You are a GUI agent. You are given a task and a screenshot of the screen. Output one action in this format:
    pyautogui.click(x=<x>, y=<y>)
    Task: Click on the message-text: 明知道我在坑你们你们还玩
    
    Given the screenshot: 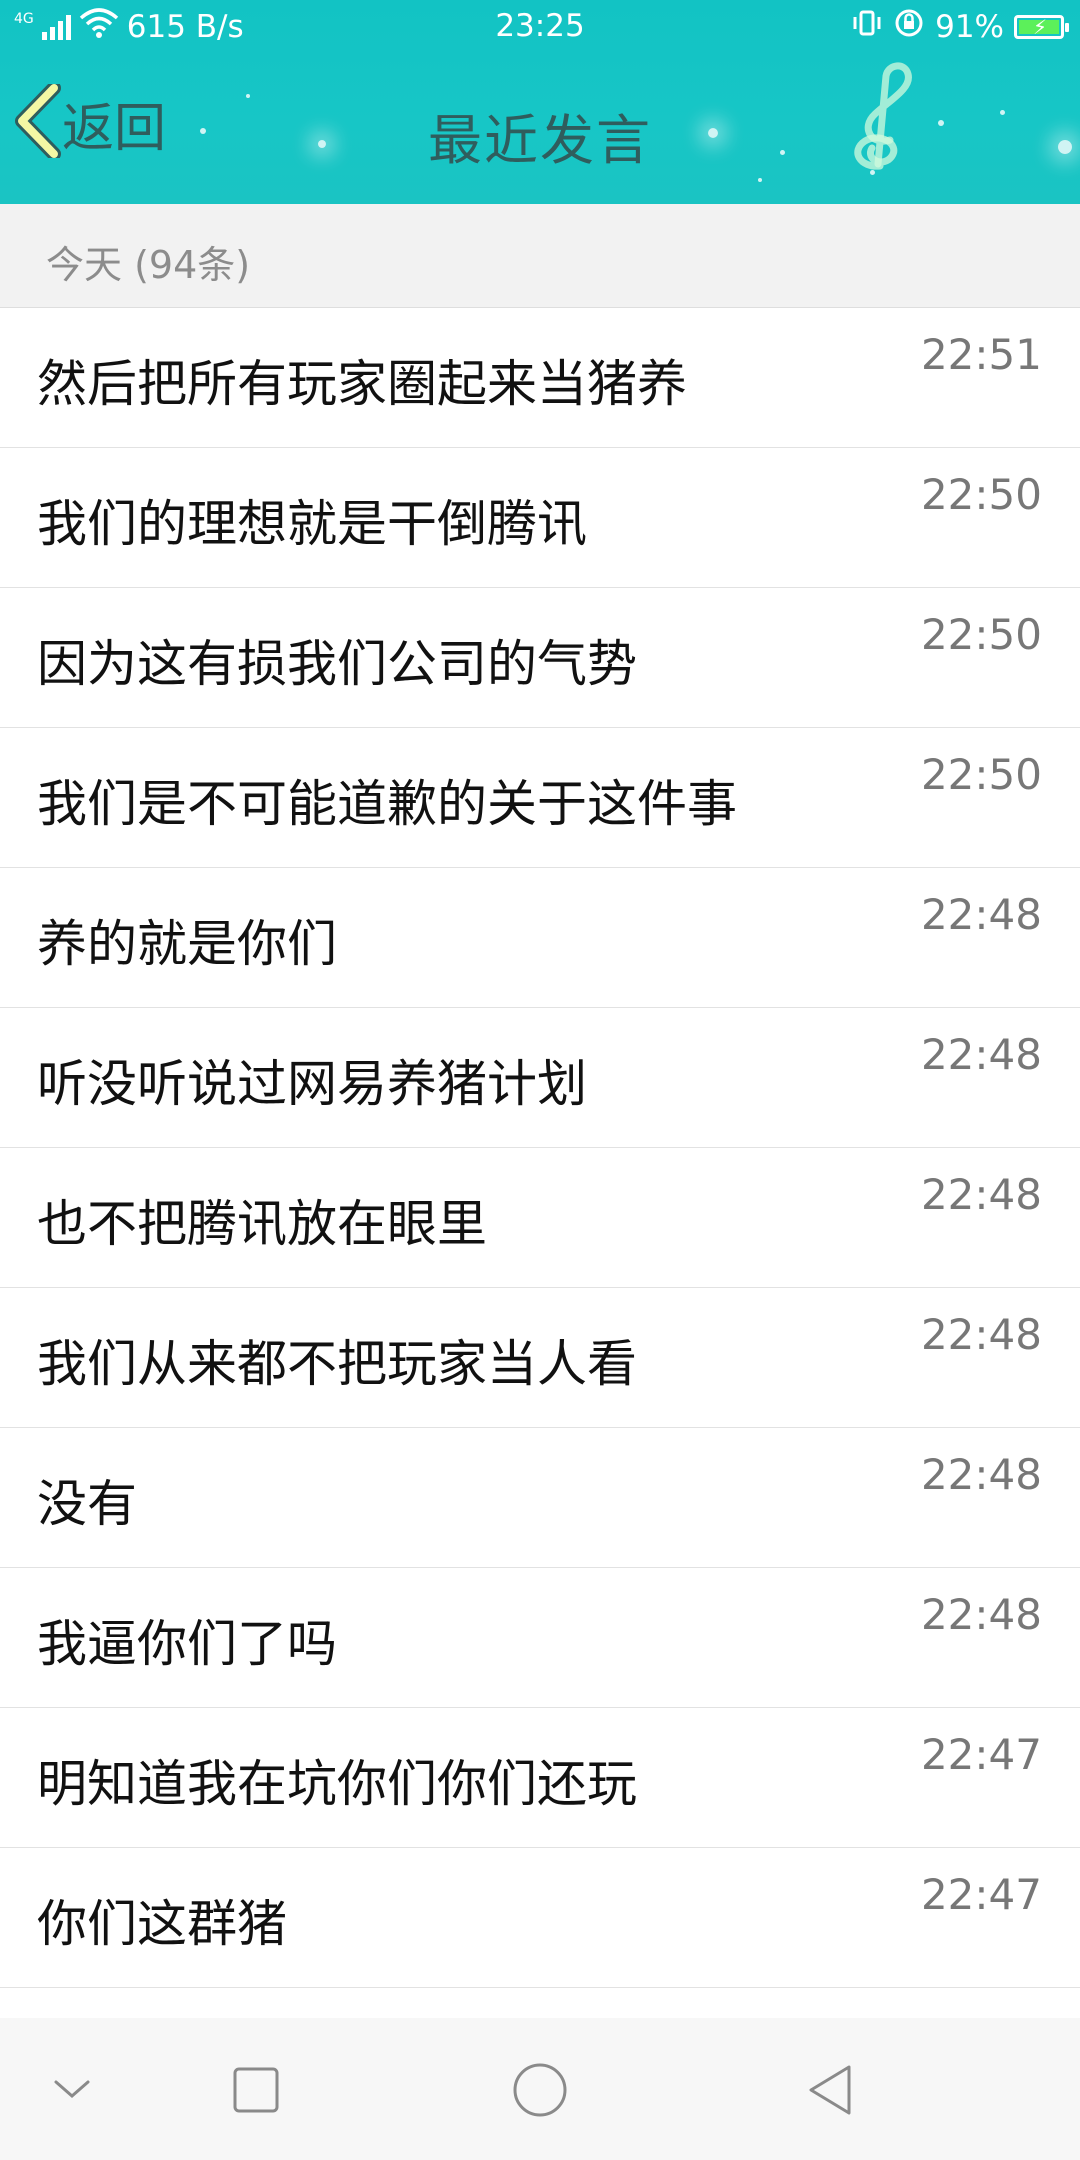 What is the action you would take?
    pyautogui.click(x=337, y=1784)
    